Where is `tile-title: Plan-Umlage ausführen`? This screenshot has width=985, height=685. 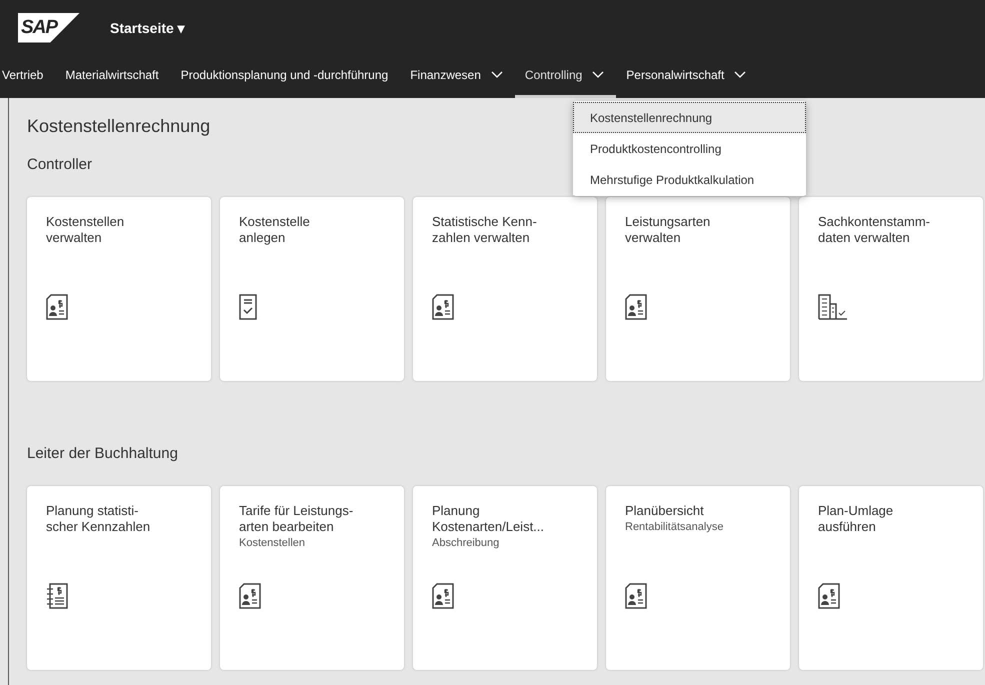 tile-title: Plan-Umlage ausführen is located at coordinates (856, 519).